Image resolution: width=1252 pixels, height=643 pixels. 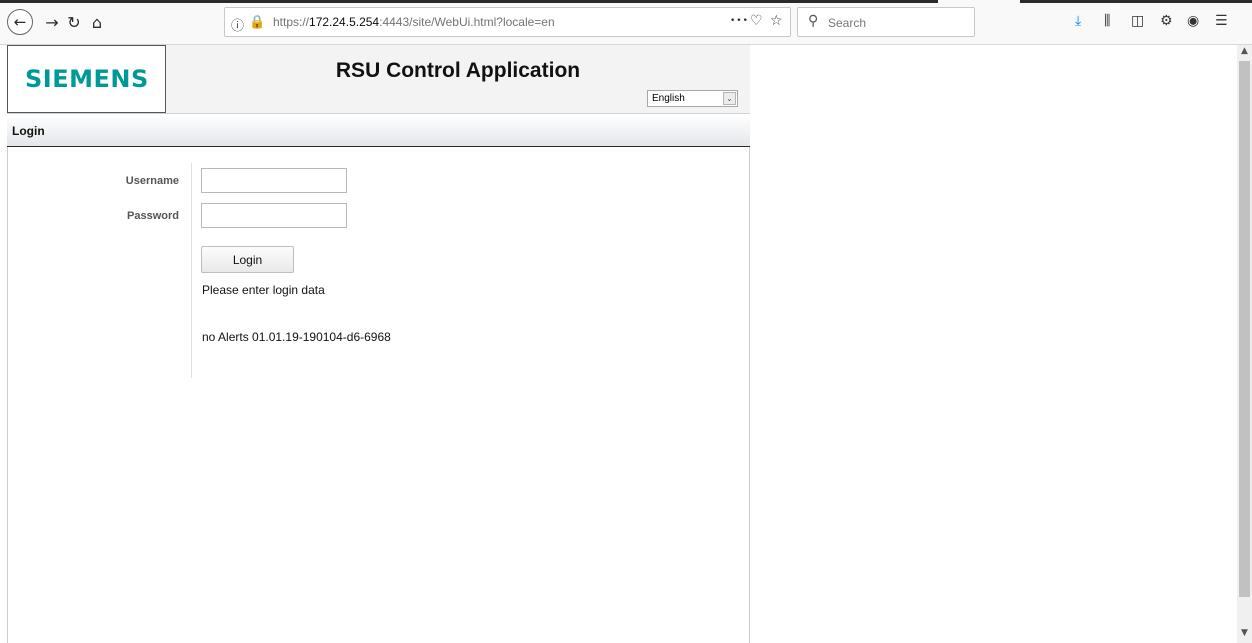 I want to click on back-icon: ←, so click(x=20, y=22).